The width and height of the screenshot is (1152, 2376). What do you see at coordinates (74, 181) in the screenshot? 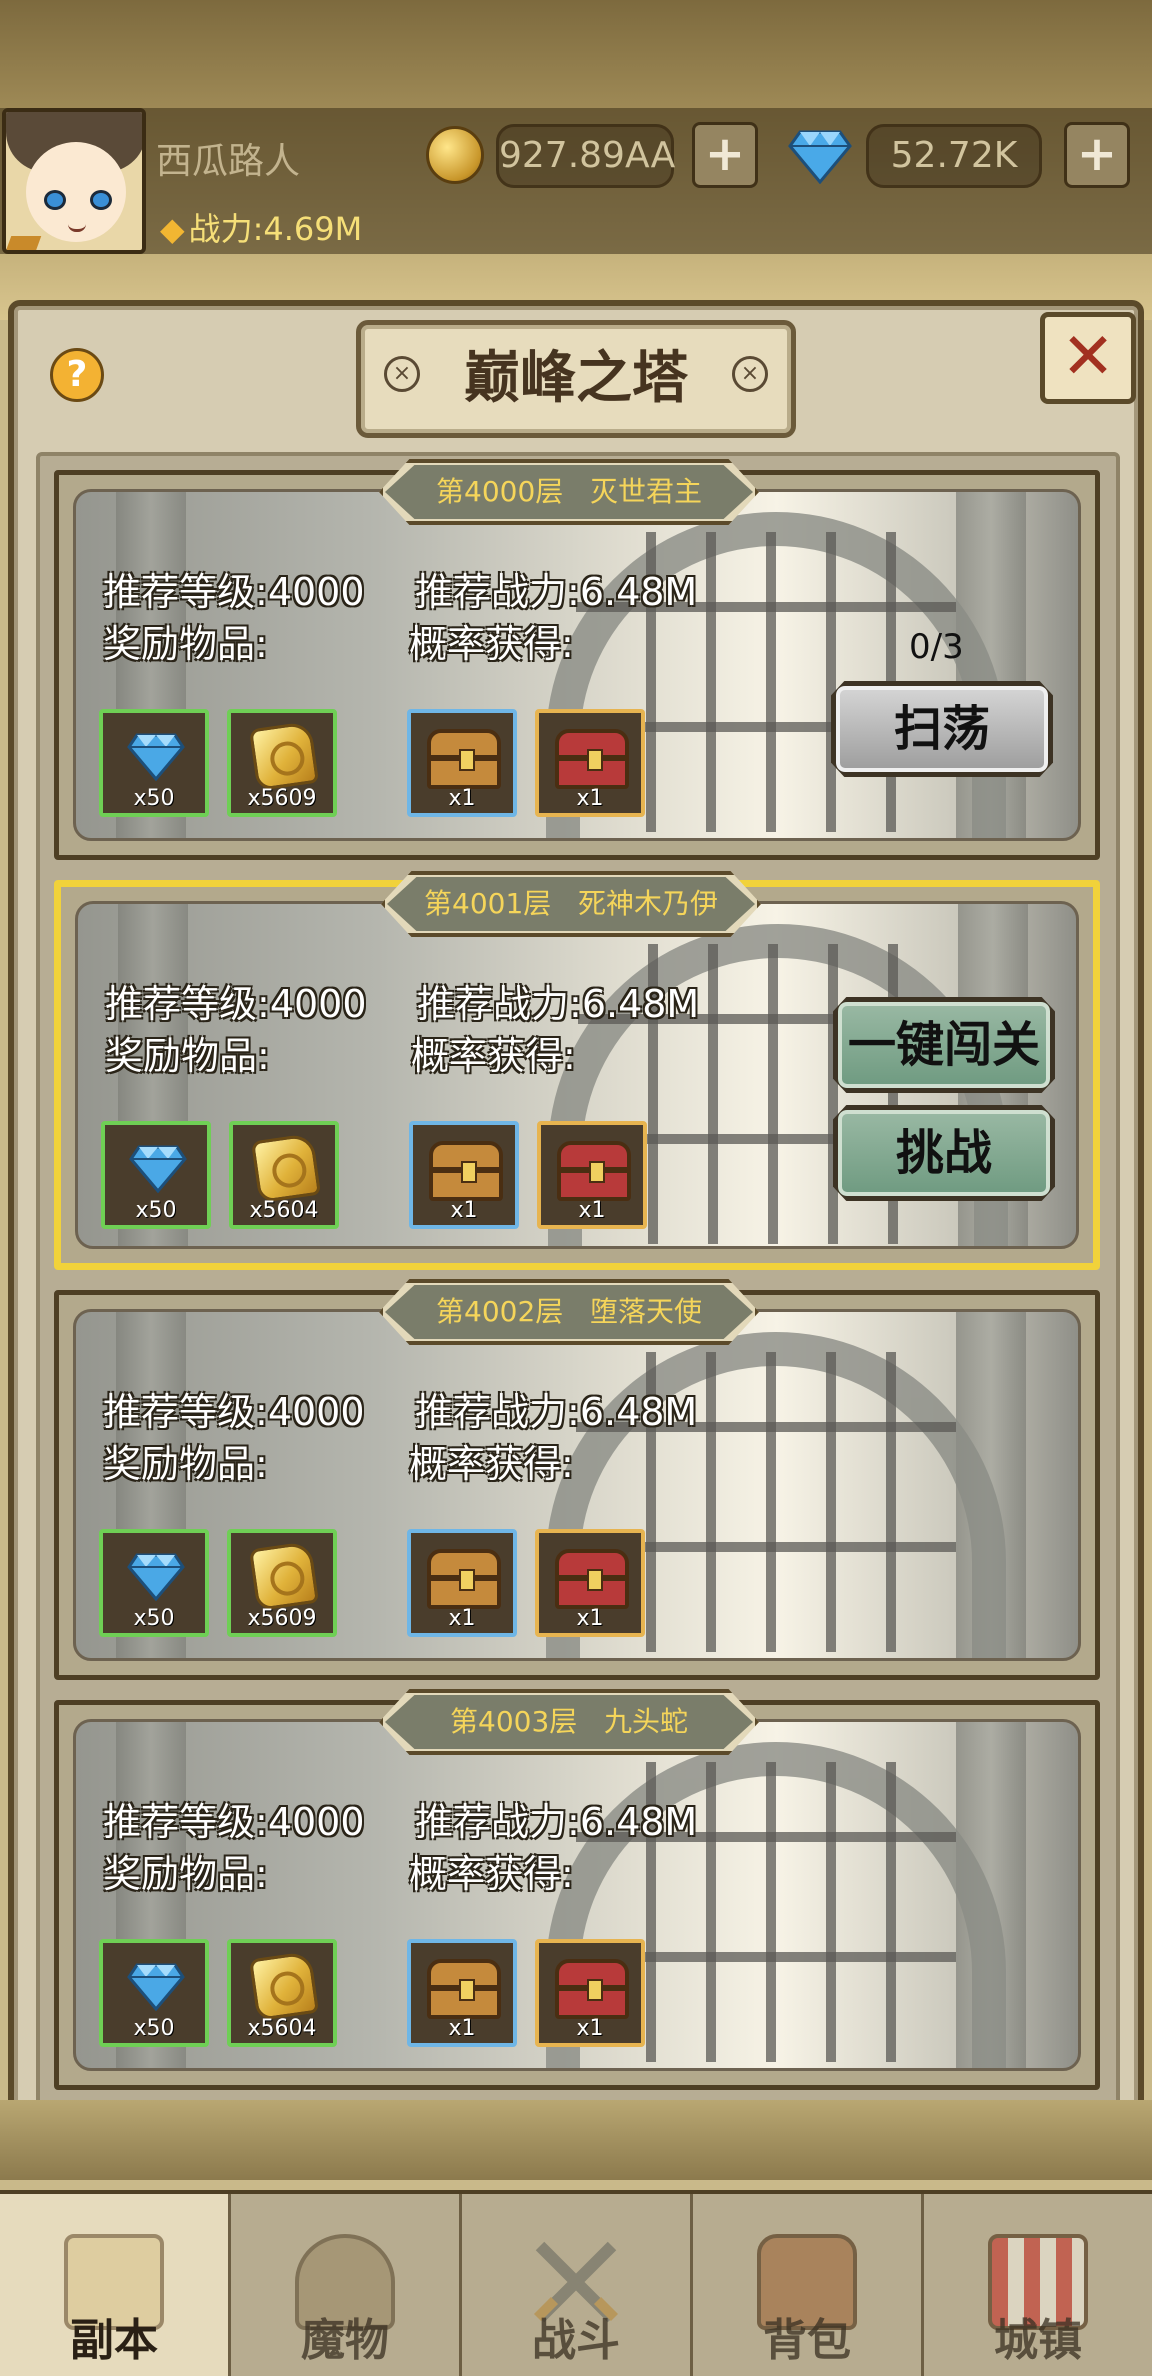
I see `player-avatar` at bounding box center [74, 181].